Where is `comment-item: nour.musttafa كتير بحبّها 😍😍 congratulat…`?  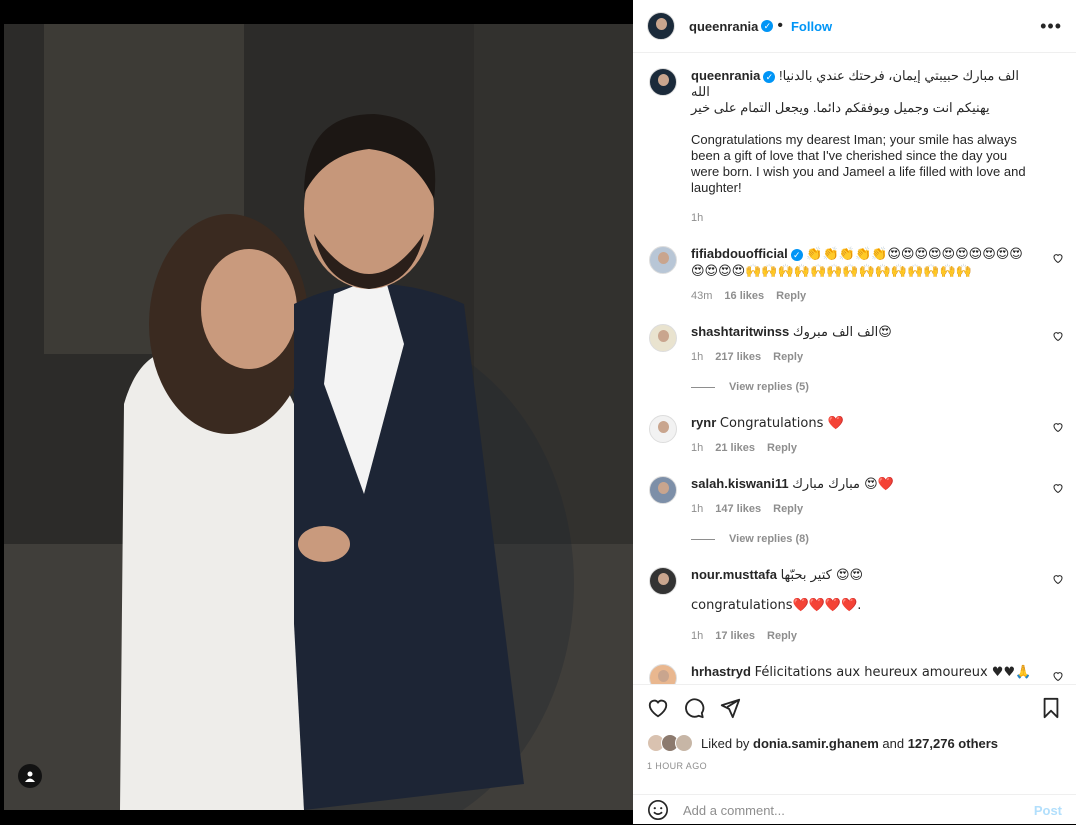
comment-item: nour.musttafa كتير بحبّها 😍😍 congratulat… is located at coordinates (854, 605).